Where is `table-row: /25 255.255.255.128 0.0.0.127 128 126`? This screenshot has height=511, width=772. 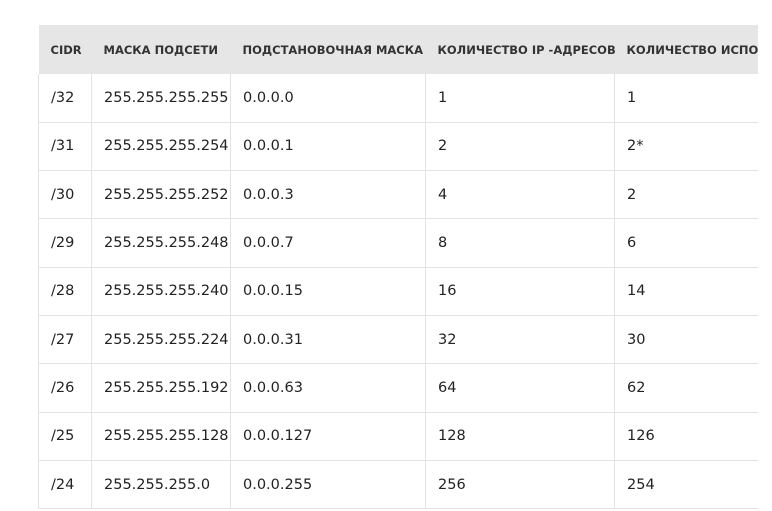
table-row: /25 255.255.255.128 0.0.0.127 128 126 is located at coordinates (398, 436).